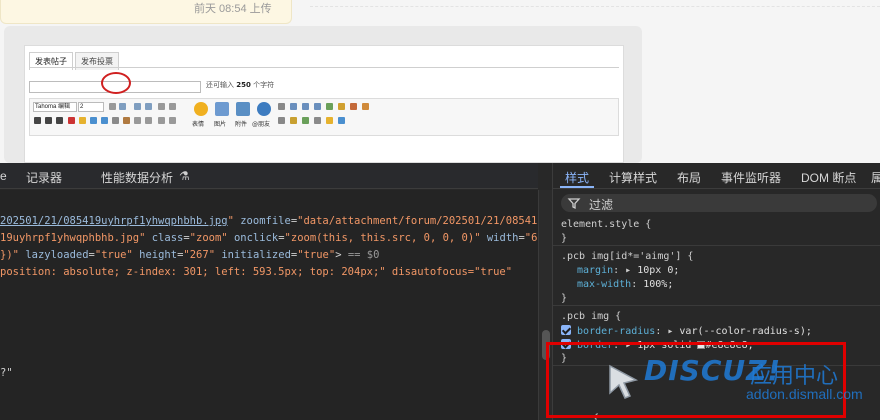 The height and width of the screenshot is (420, 880). What do you see at coordinates (317, 106) in the screenshot?
I see `media-icon` at bounding box center [317, 106].